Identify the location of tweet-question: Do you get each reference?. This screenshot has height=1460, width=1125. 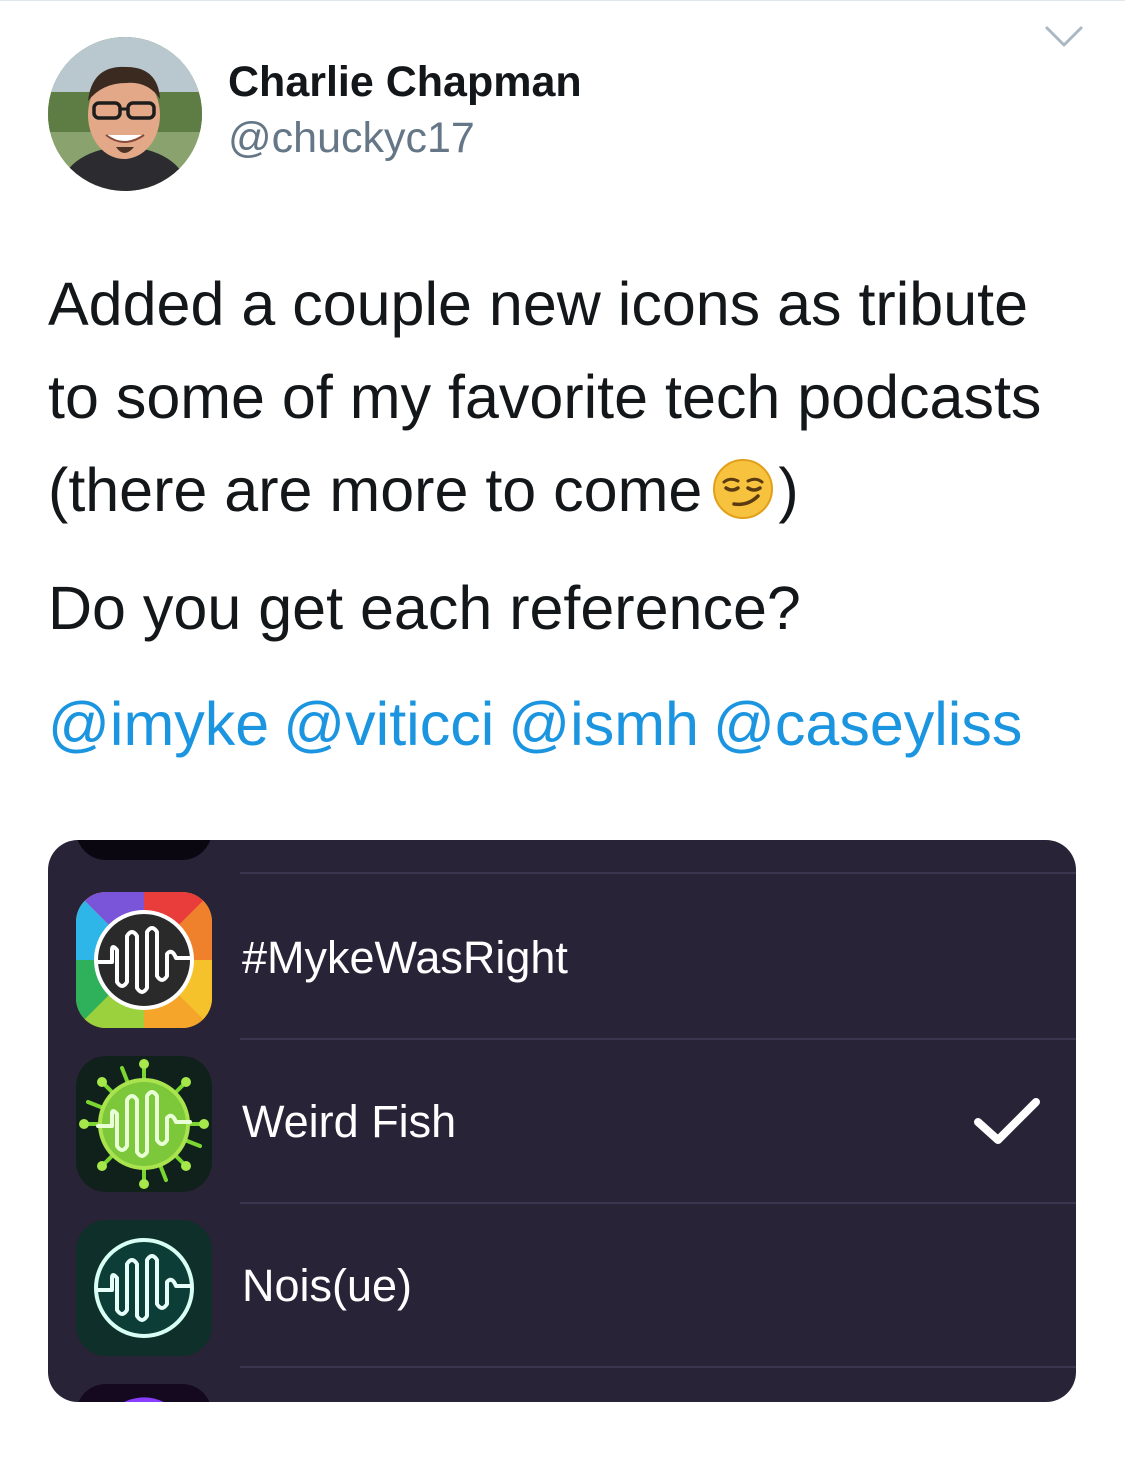
(424, 608).